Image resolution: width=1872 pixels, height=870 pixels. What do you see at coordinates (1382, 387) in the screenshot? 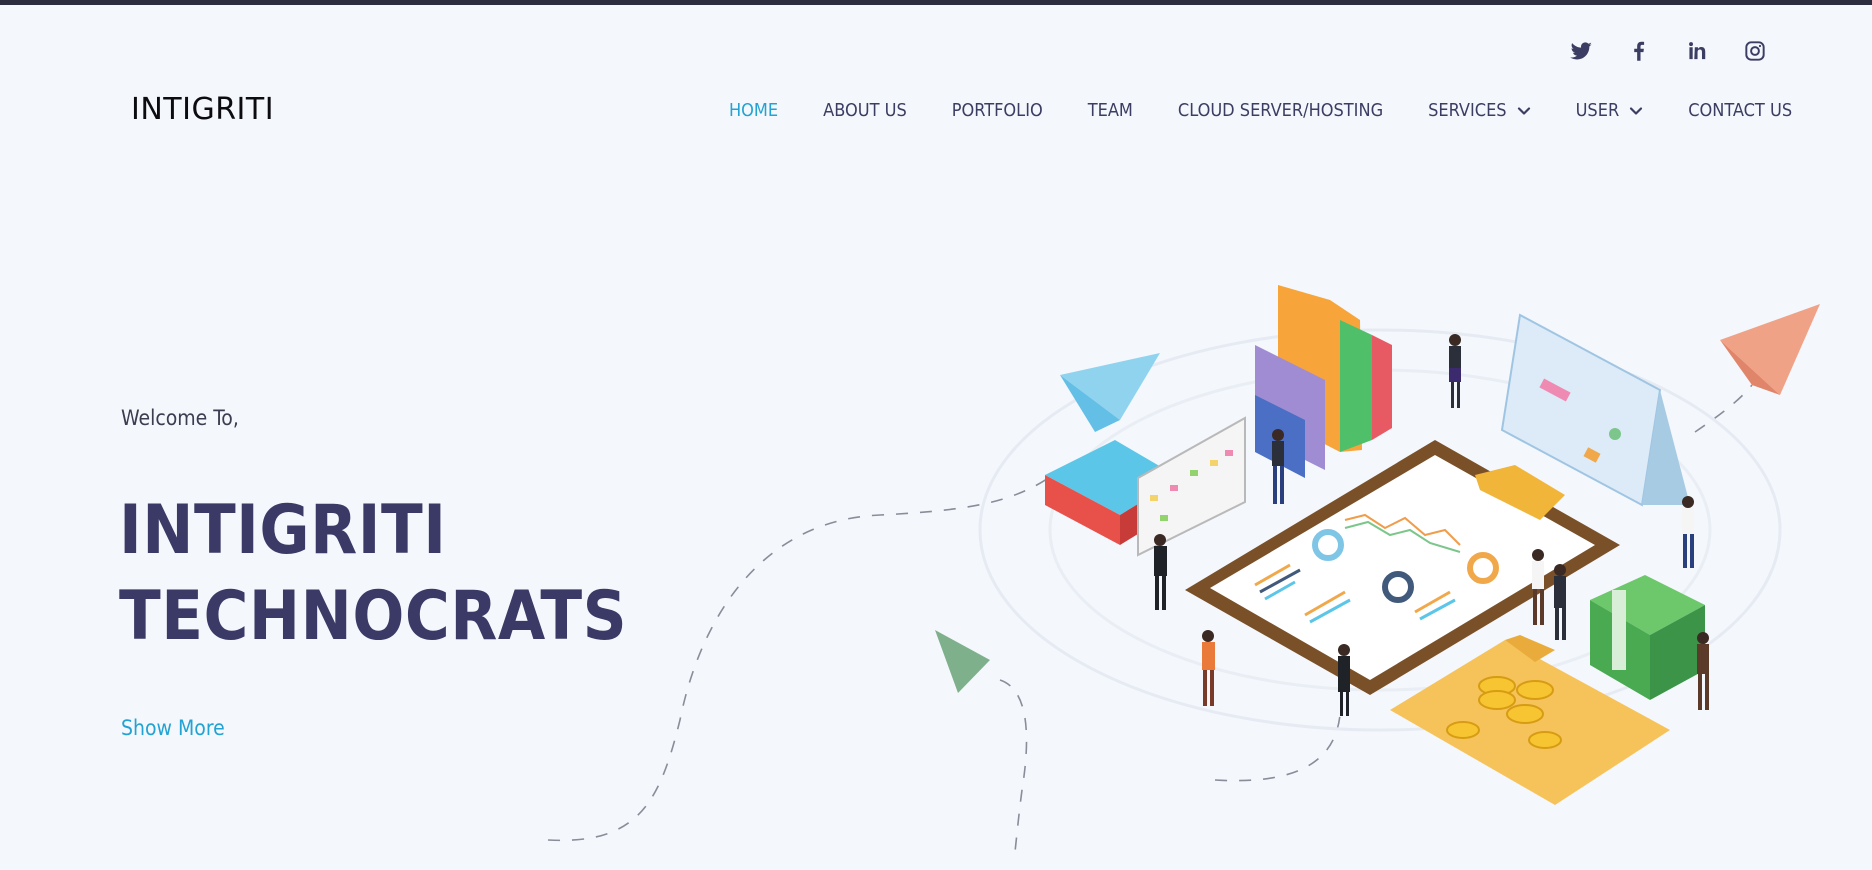
I see `book-red` at bounding box center [1382, 387].